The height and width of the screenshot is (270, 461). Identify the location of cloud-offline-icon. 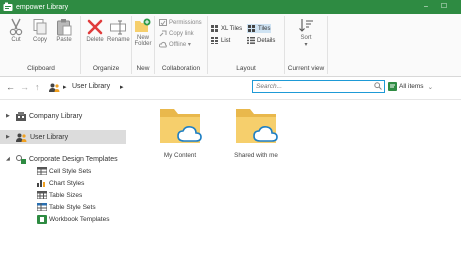
(163, 44).